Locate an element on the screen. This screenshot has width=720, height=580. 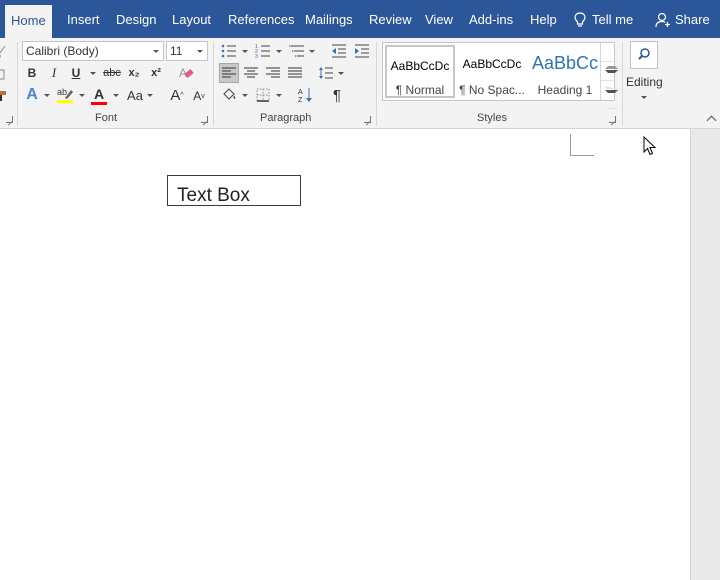
change-case-button: Aa is located at coordinates (135, 95).